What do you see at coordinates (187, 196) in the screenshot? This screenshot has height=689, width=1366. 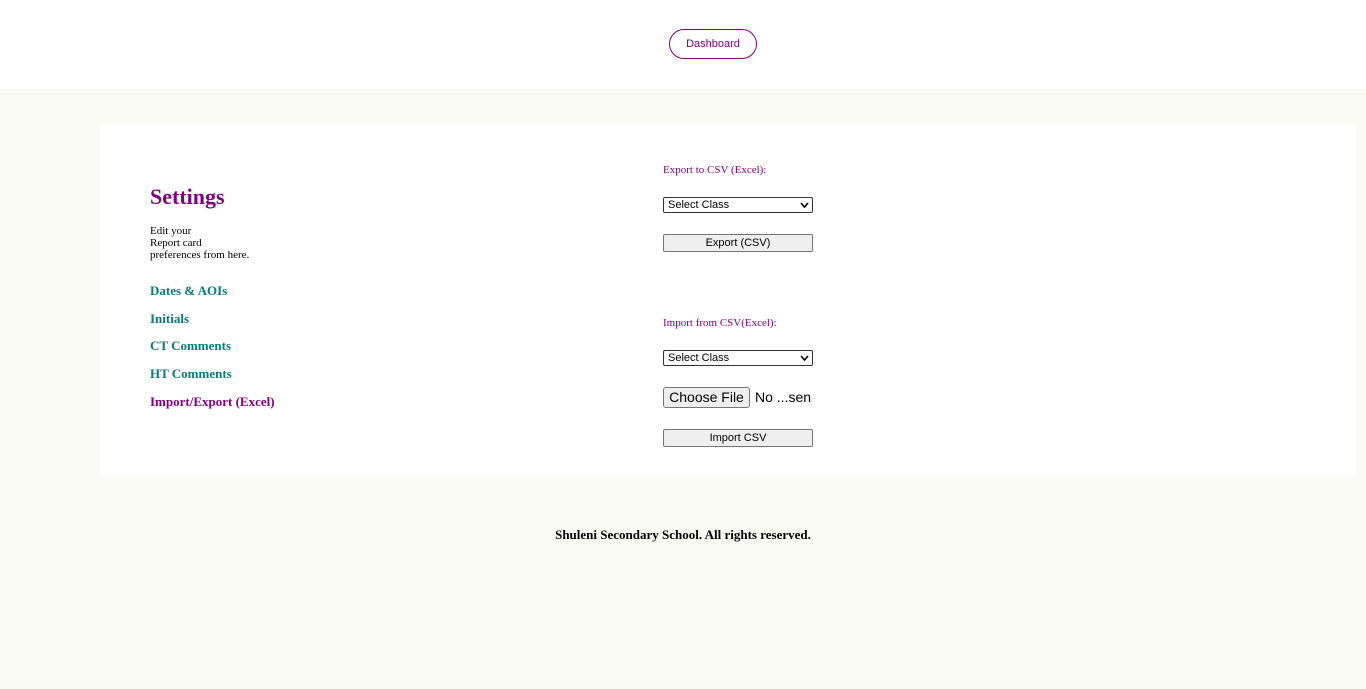 I see `page-title: Settings` at bounding box center [187, 196].